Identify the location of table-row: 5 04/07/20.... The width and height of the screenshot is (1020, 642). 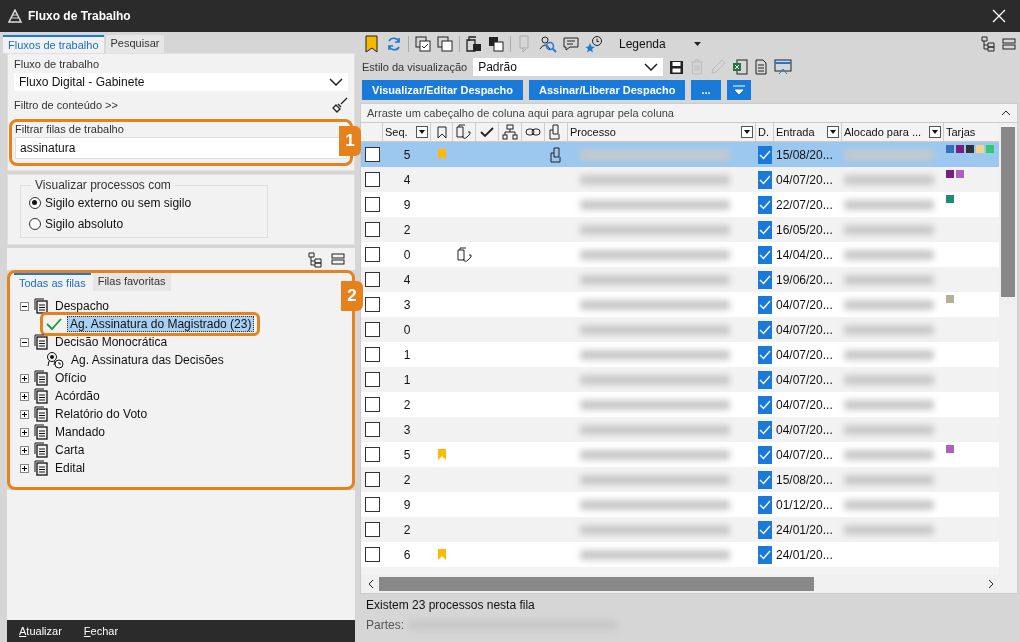
(680, 454).